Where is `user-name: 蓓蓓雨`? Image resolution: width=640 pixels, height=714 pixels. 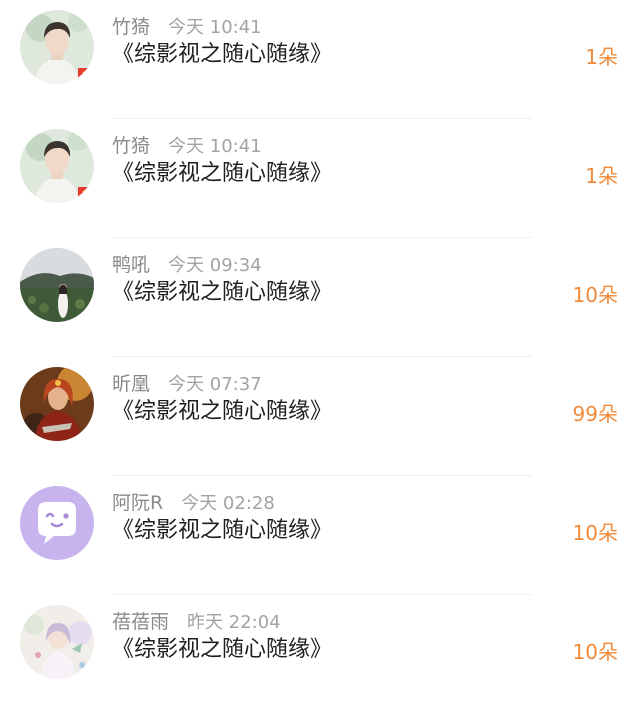
user-name: 蓓蓓雨 is located at coordinates (140, 622).